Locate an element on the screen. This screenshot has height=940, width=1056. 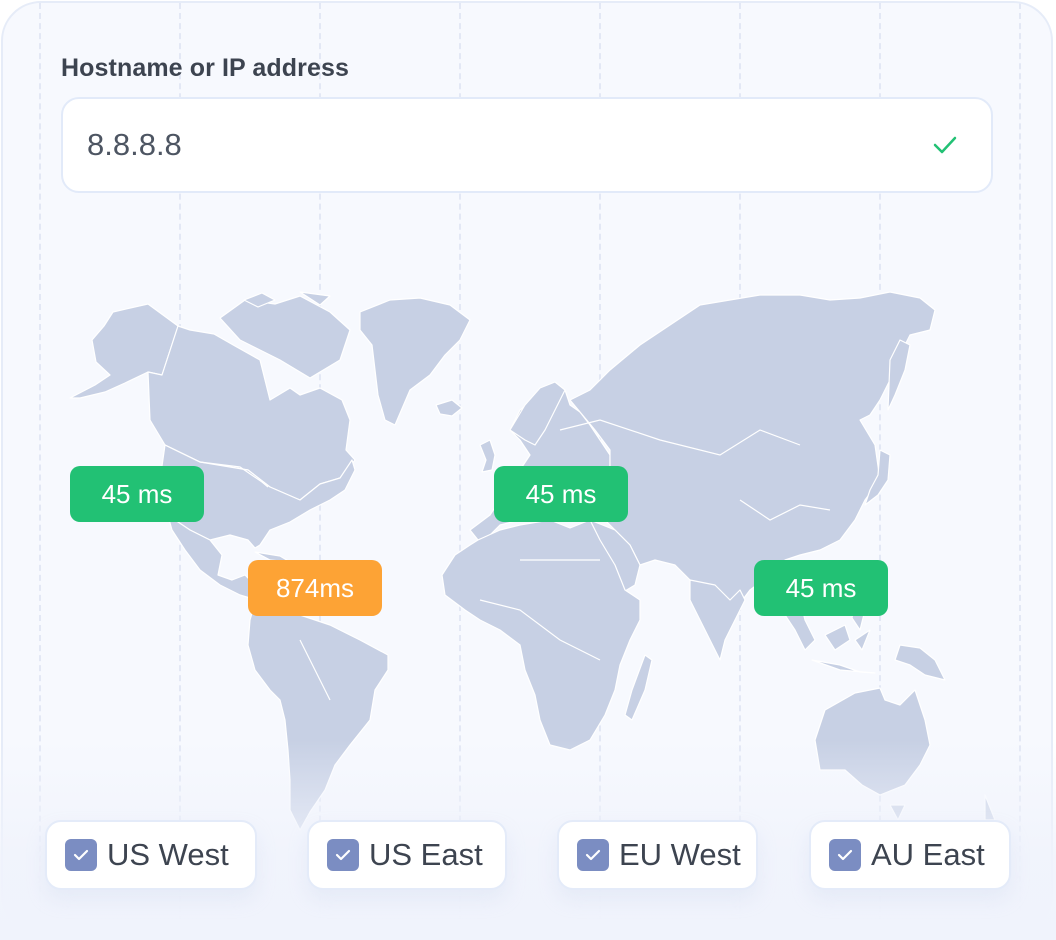
check-icon is located at coordinates (945, 145).